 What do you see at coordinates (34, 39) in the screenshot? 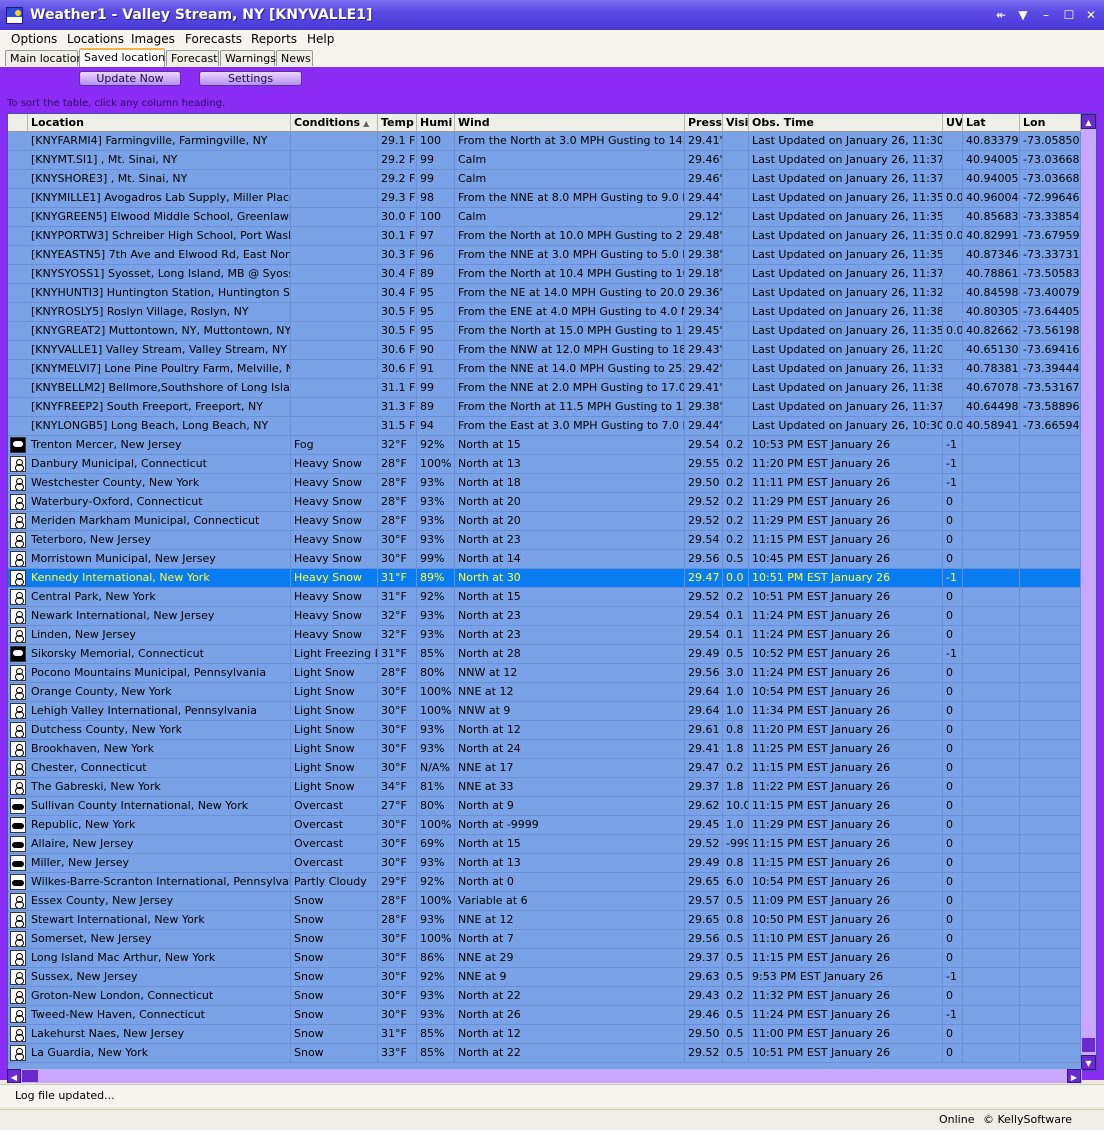
I see `menu-options: Options` at bounding box center [34, 39].